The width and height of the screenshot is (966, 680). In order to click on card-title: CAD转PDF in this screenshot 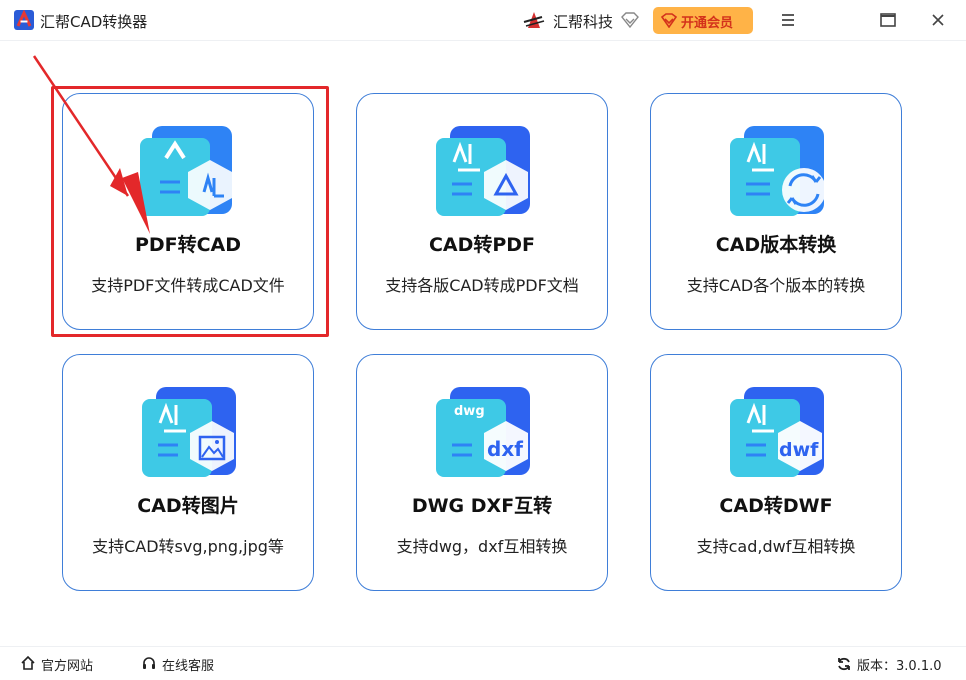, I will do `click(482, 245)`.